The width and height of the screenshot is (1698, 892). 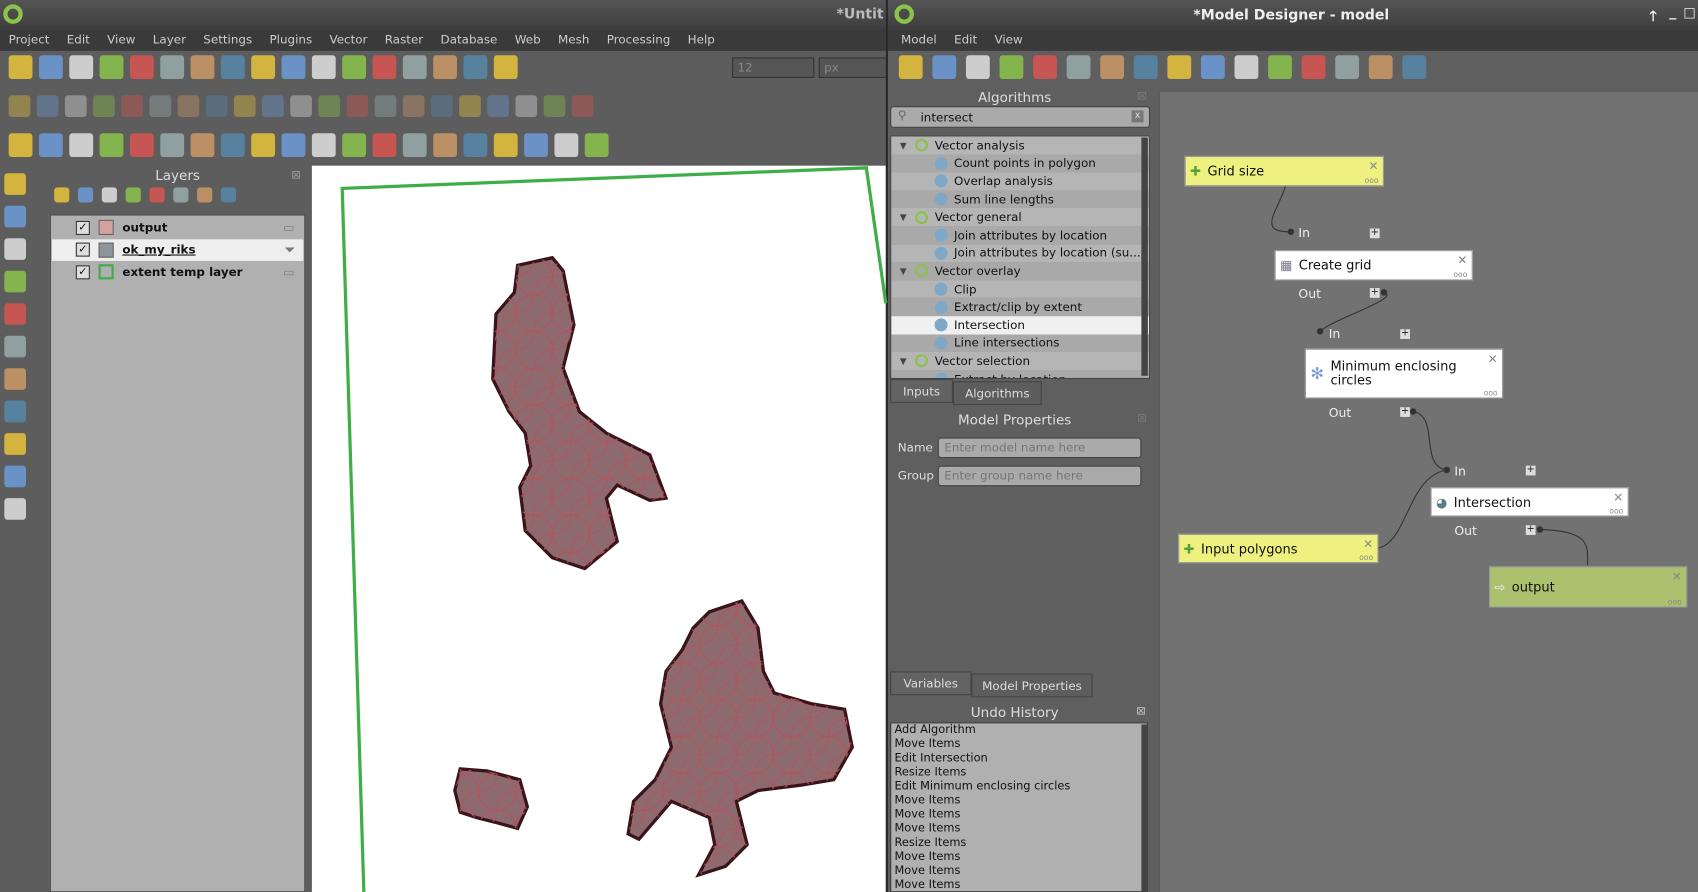 What do you see at coordinates (1286, 265) in the screenshot?
I see `grid-icon: ▦` at bounding box center [1286, 265].